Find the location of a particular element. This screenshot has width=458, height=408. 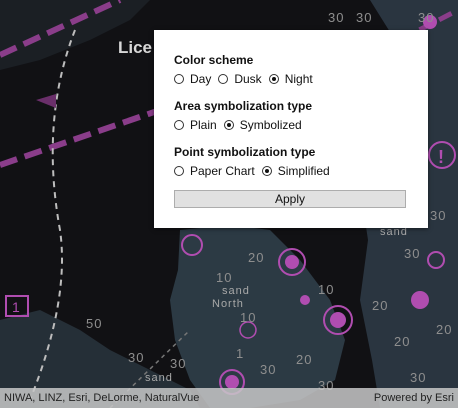

attribution-sources: NIWA, LINZ, Esri, DeLorme, NaturalVue is located at coordinates (102, 398).